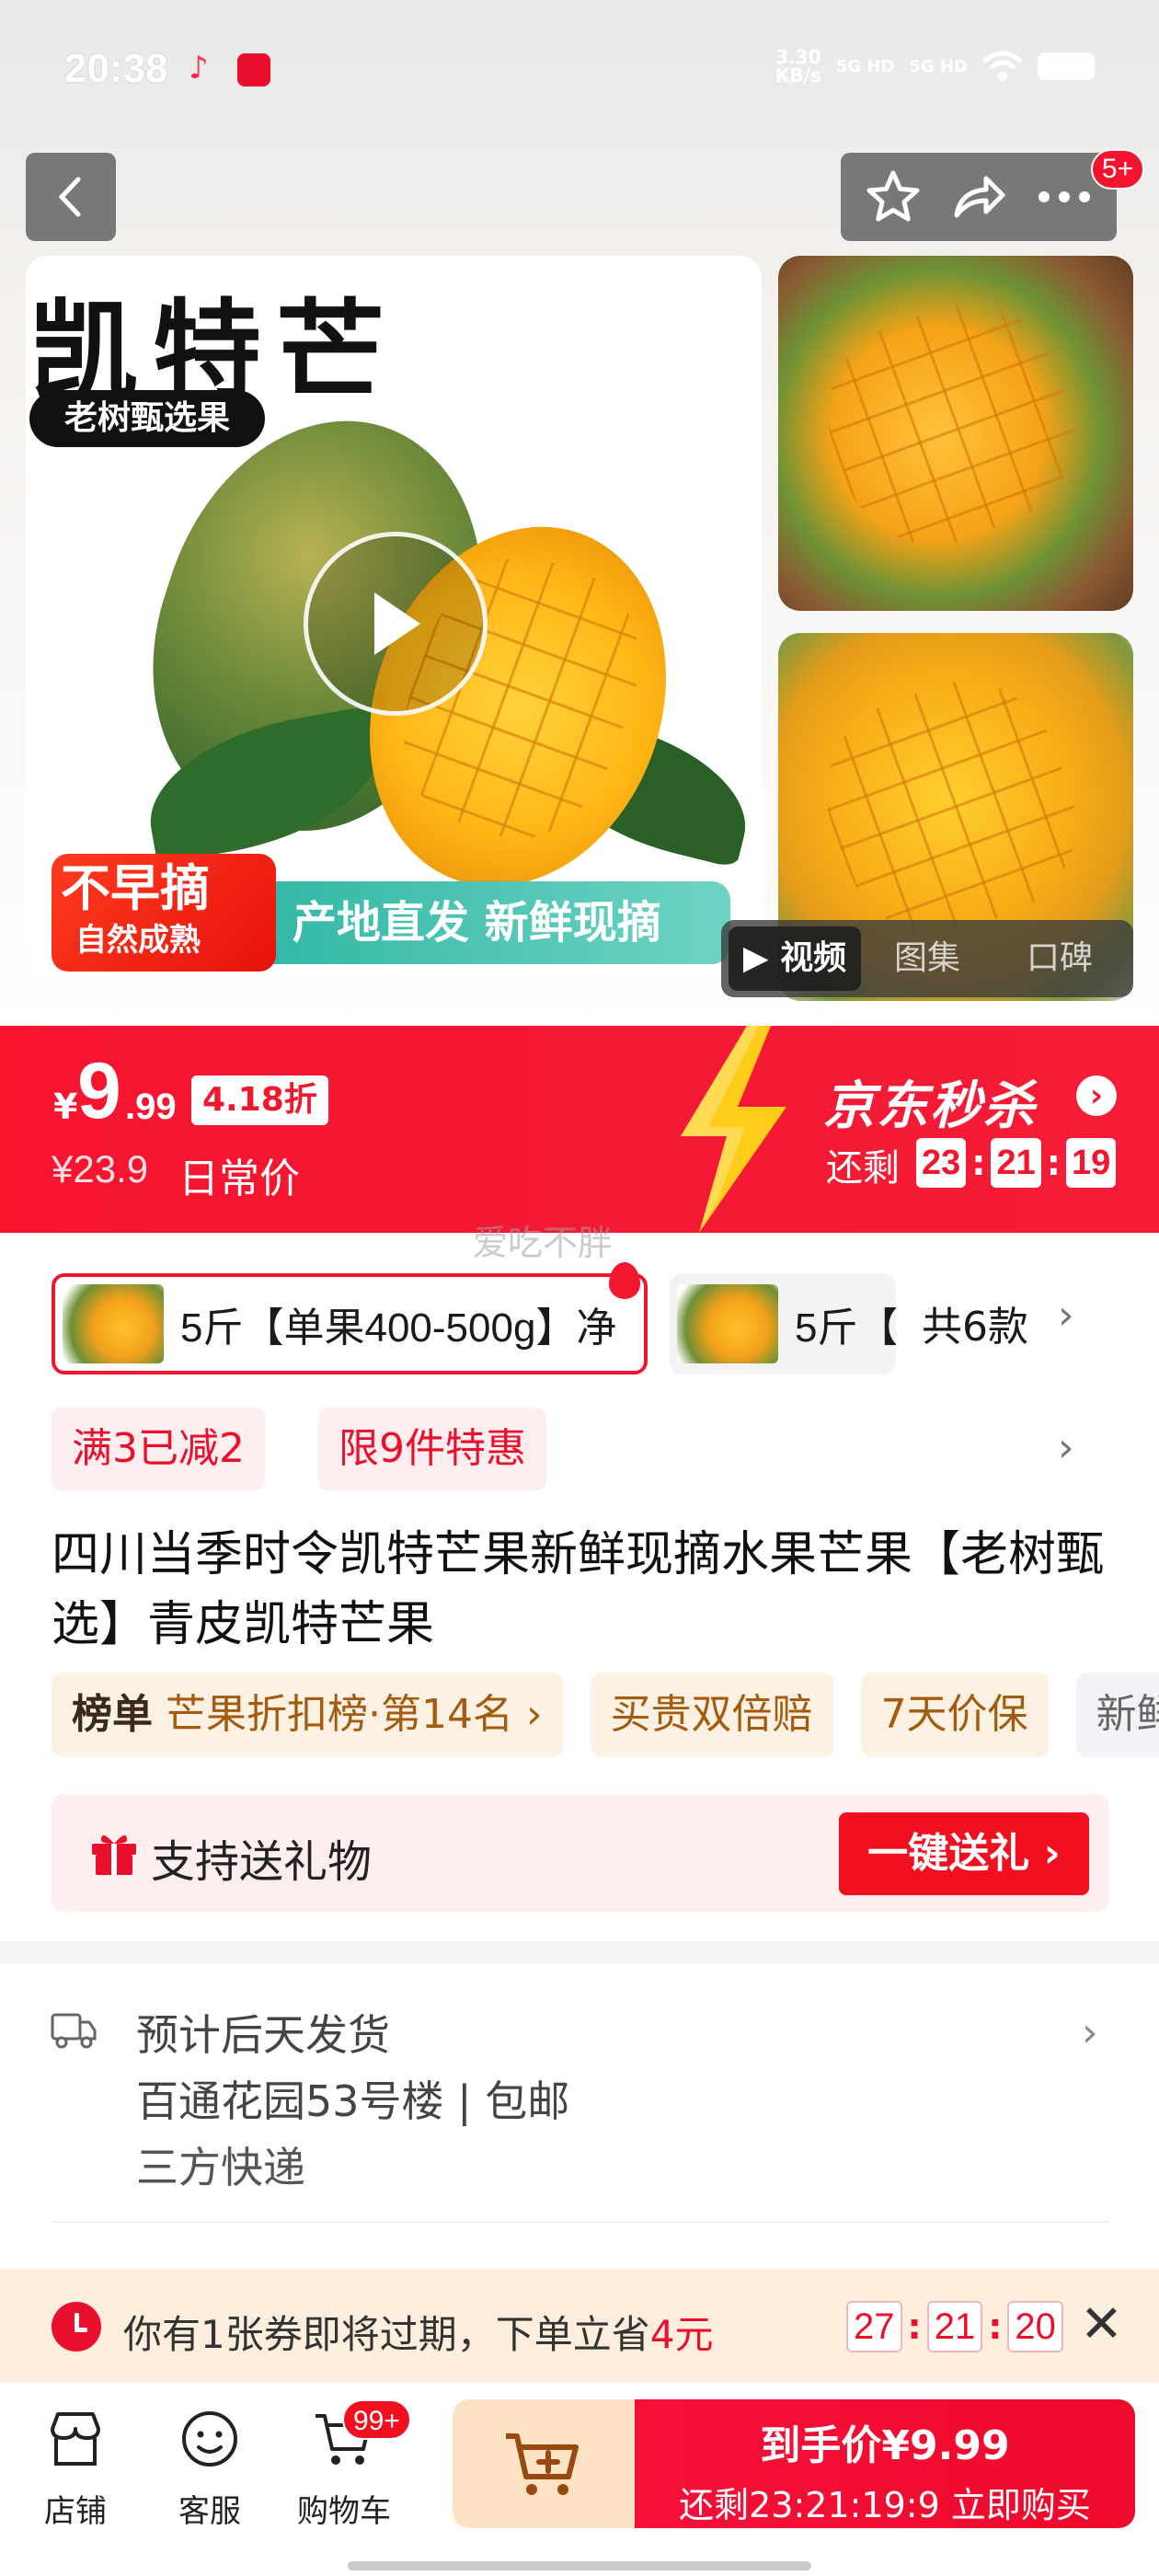  Describe the element at coordinates (927, 958) in the screenshot. I see `tab-gallery: 图集` at that location.